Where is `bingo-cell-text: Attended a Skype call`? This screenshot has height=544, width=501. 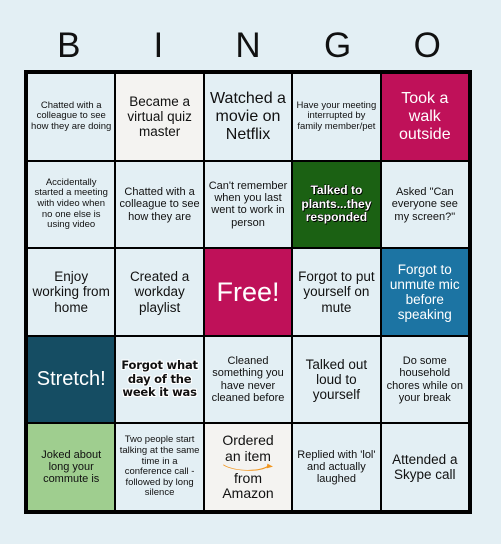 bingo-cell-text: Attended a Skype call is located at coordinates (425, 467).